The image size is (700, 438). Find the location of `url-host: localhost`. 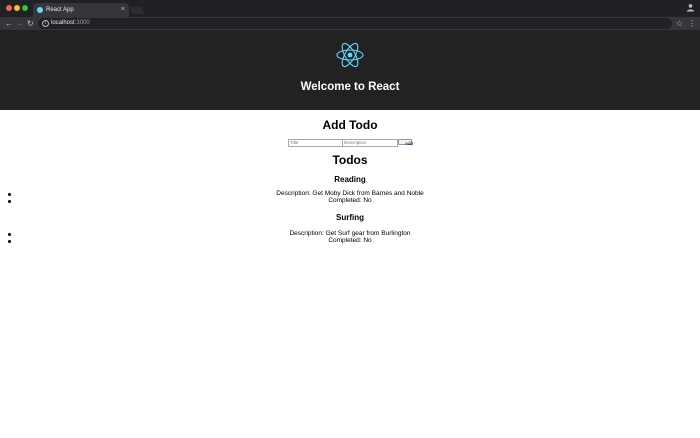

url-host: localhost is located at coordinates (63, 23).